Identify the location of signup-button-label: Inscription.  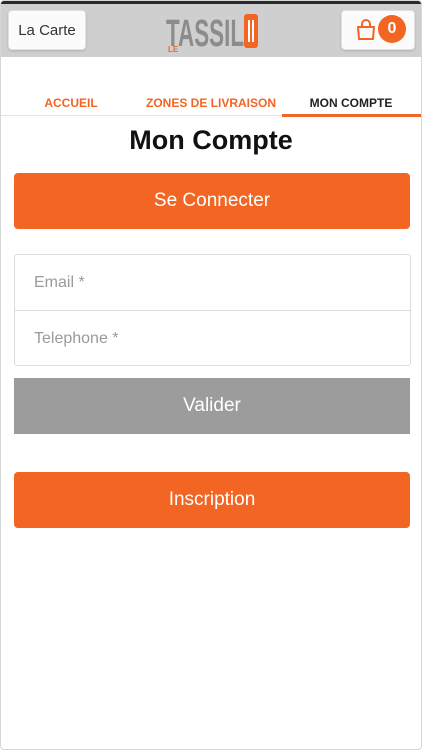
(212, 499).